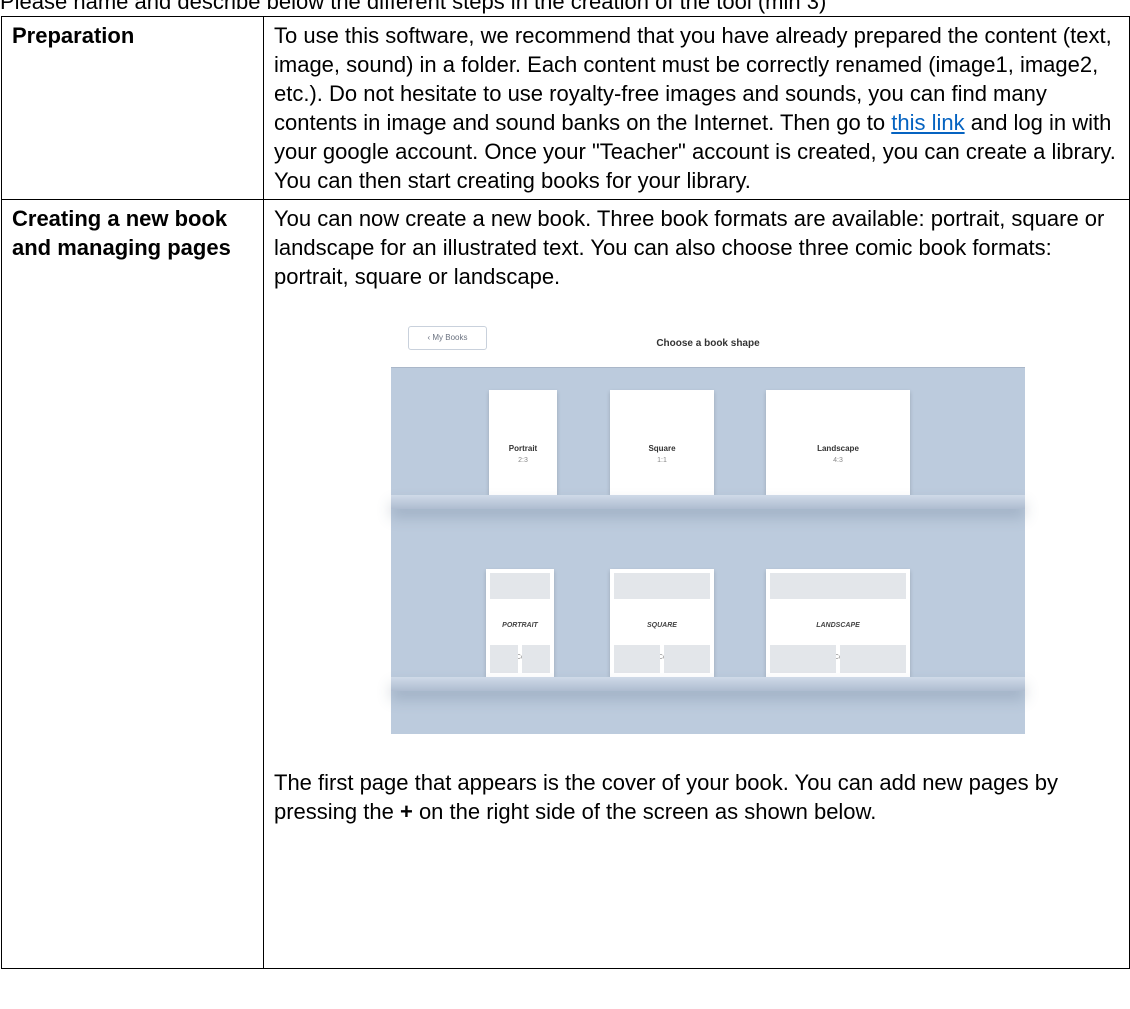 This screenshot has height=1009, width=1130. I want to click on screenshot-header: ‹ My Books Choose a book shape, so click(708, 342).